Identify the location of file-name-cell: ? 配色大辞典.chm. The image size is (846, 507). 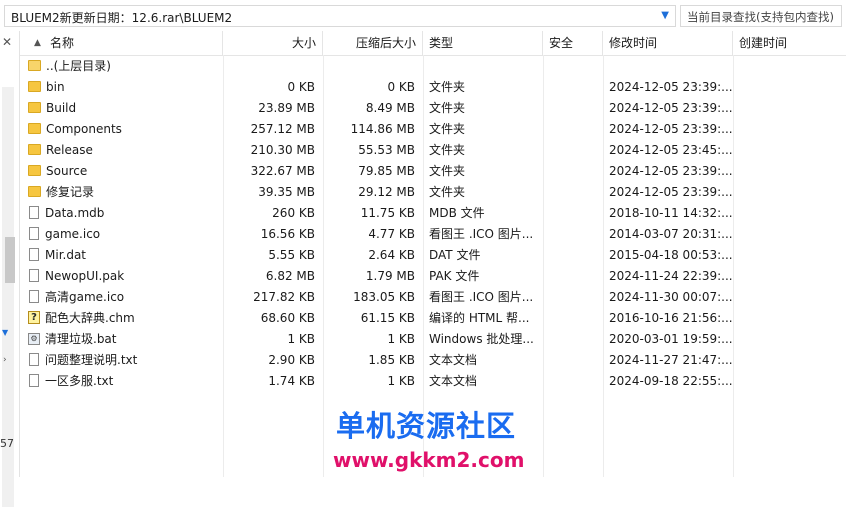
(123, 318).